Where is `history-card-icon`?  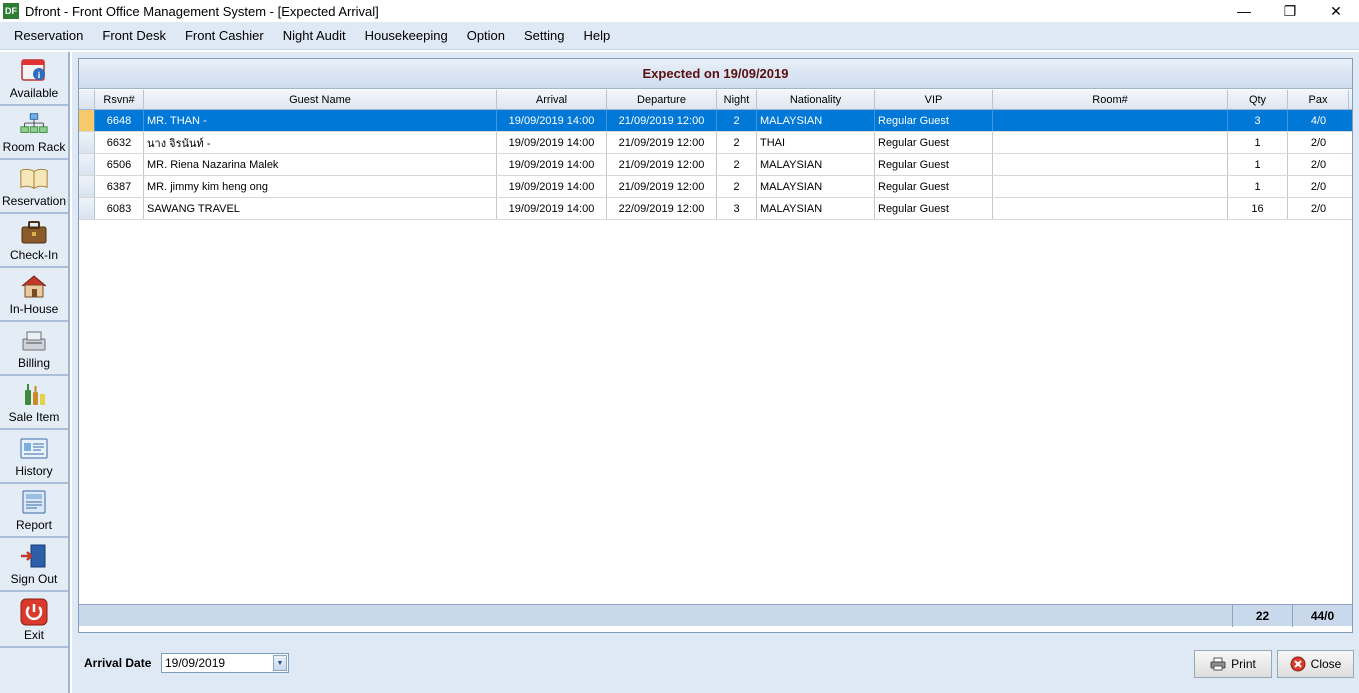 history-card-icon is located at coordinates (34, 448).